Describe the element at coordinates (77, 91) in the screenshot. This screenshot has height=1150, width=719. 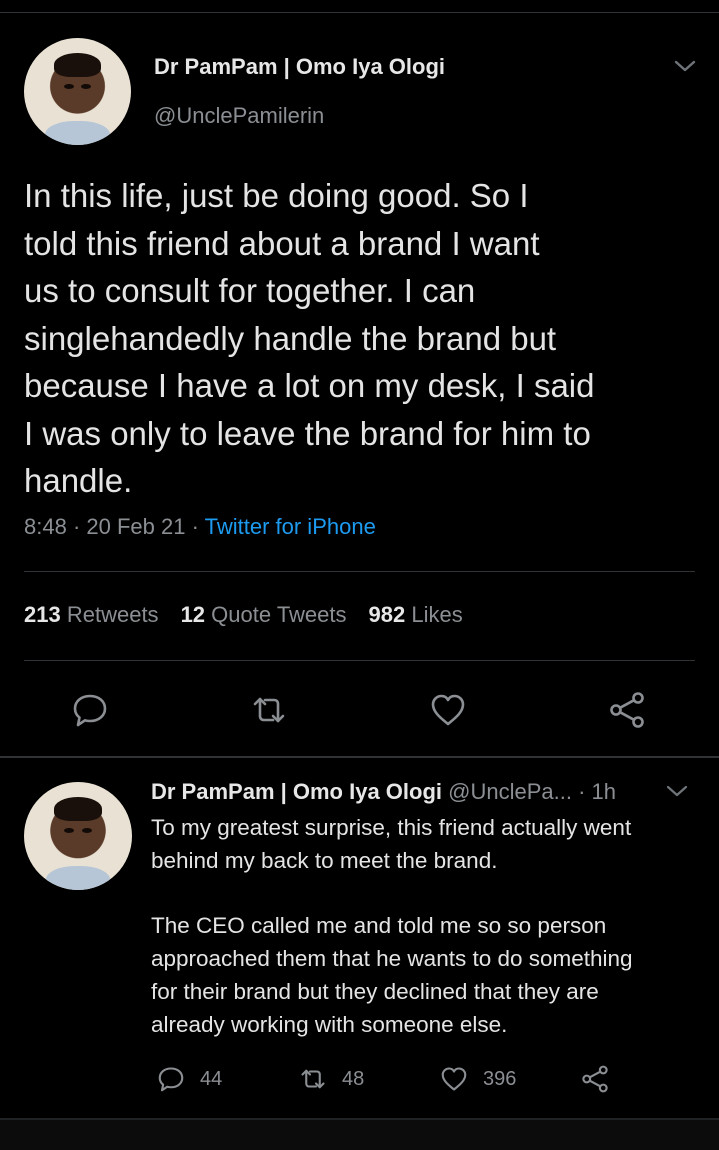
I see `avatar` at that location.